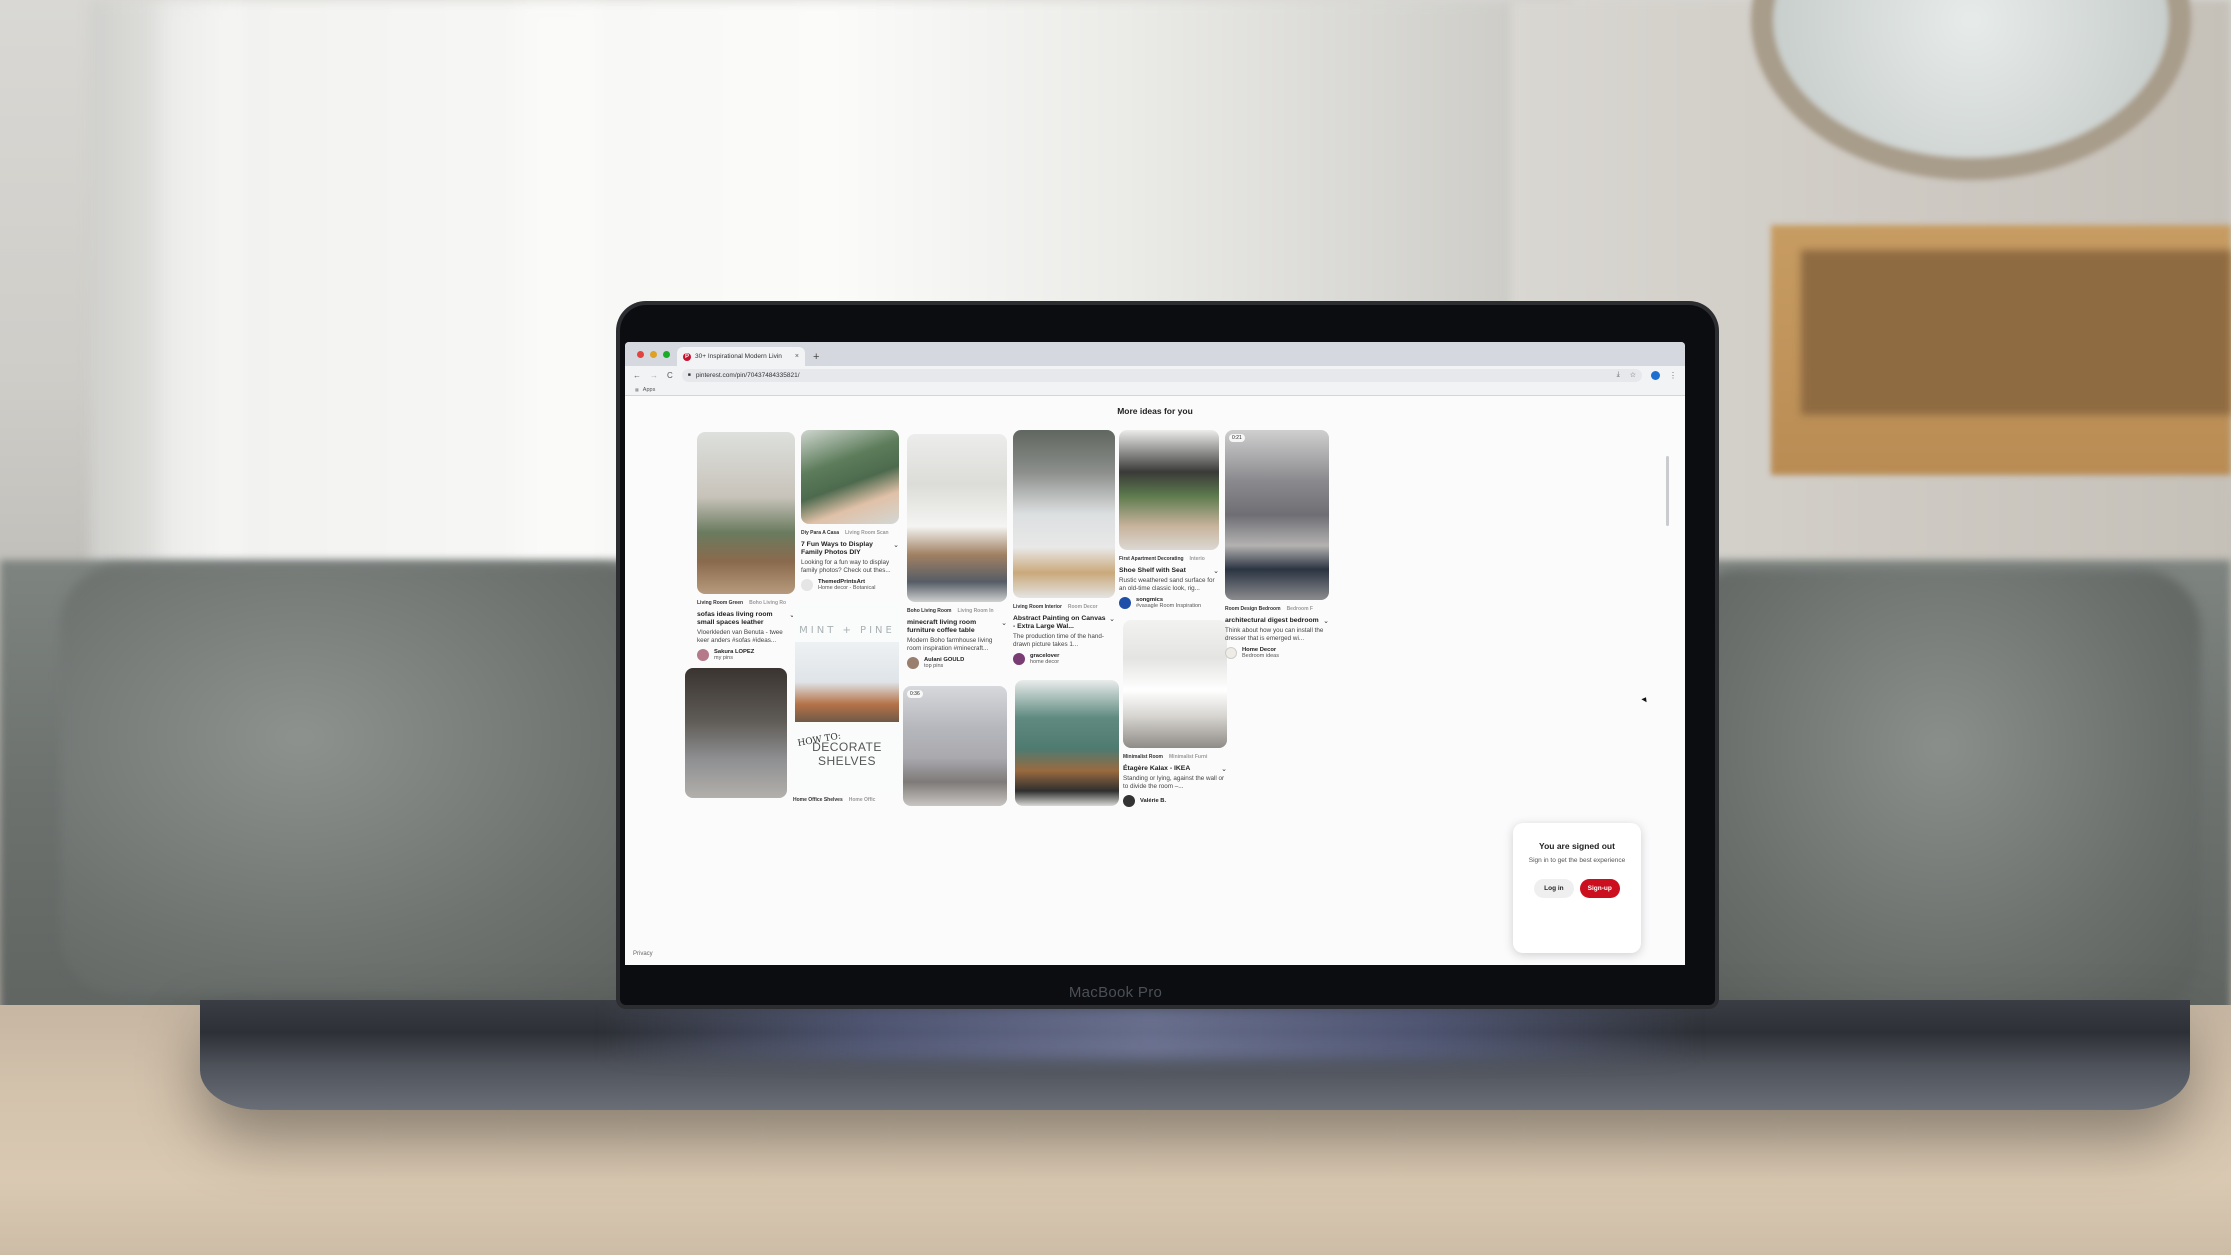 The width and height of the screenshot is (2231, 1255). Describe the element at coordinates (1554, 889) in the screenshot. I see `login-button: Log in` at that location.